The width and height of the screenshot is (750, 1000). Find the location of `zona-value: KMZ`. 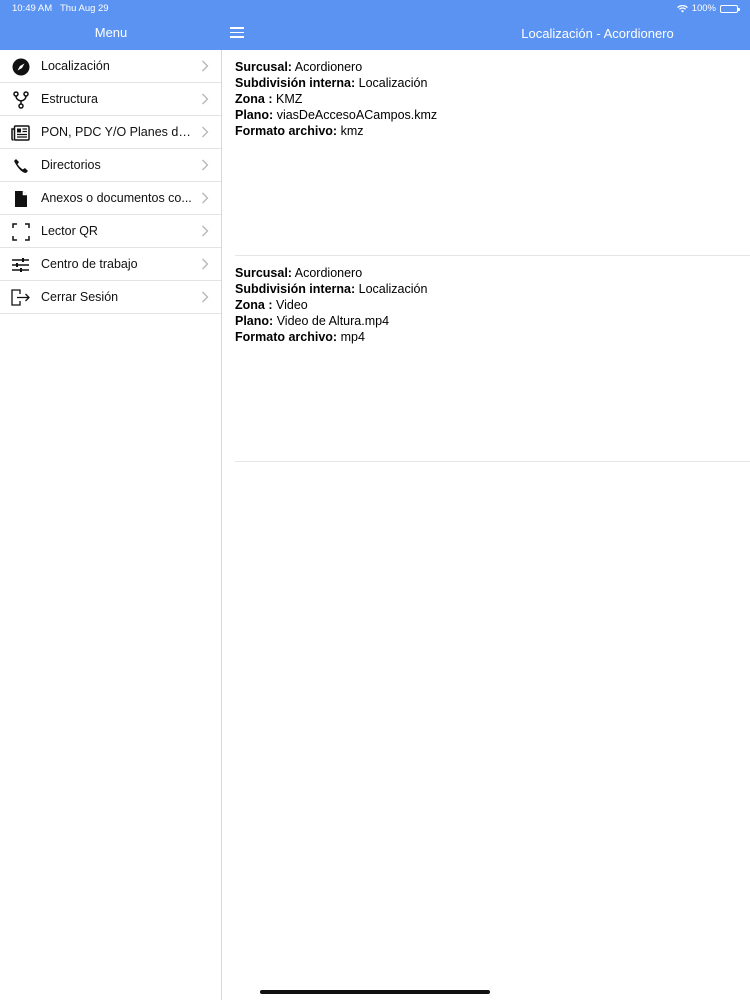

zona-value: KMZ is located at coordinates (289, 99).